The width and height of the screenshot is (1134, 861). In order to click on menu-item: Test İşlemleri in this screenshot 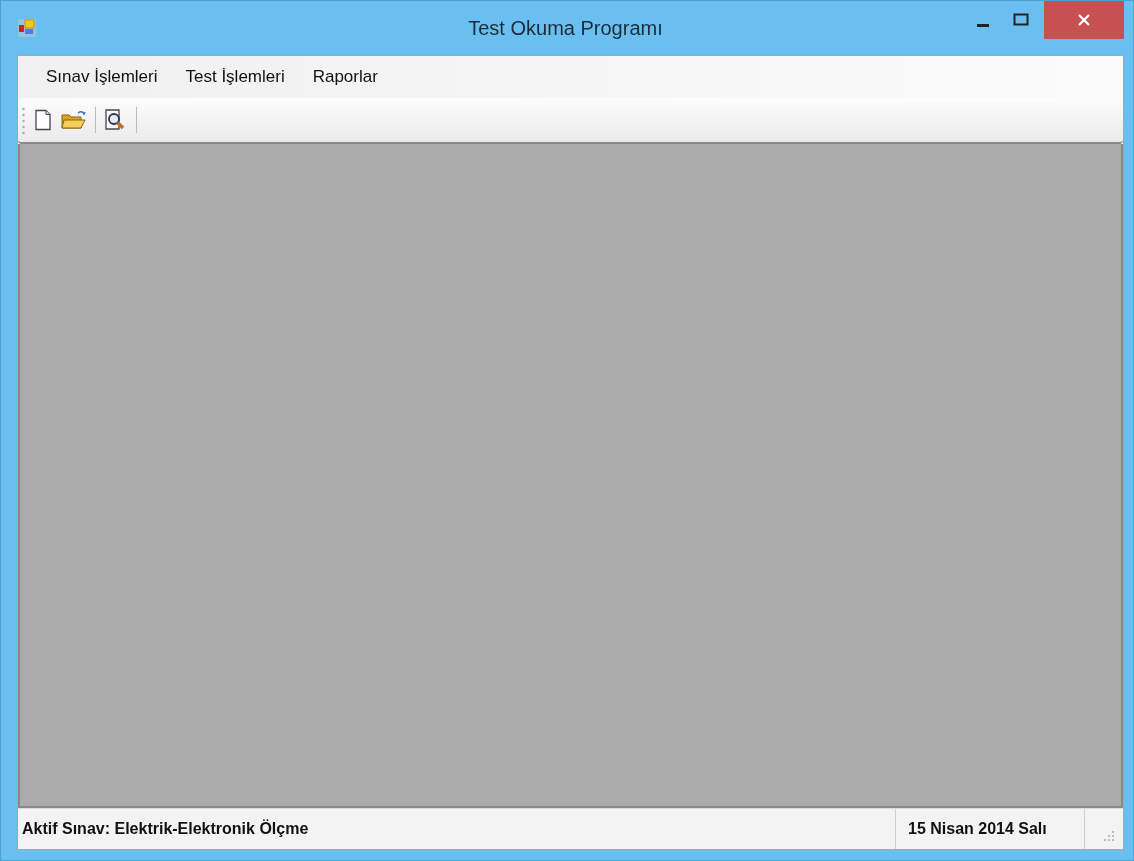, I will do `click(235, 77)`.